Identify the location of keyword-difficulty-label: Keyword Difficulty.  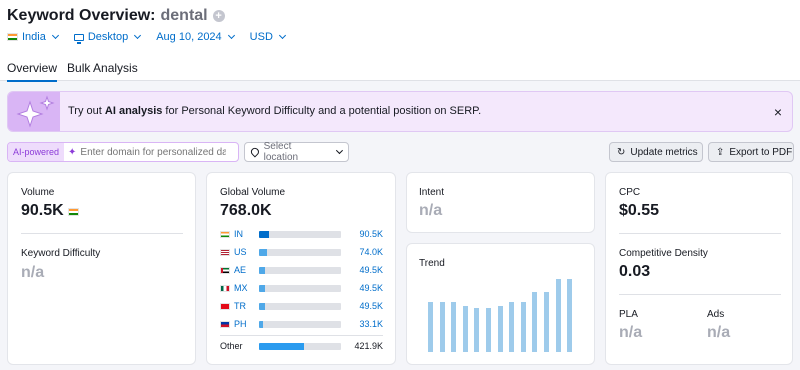
(61, 253).